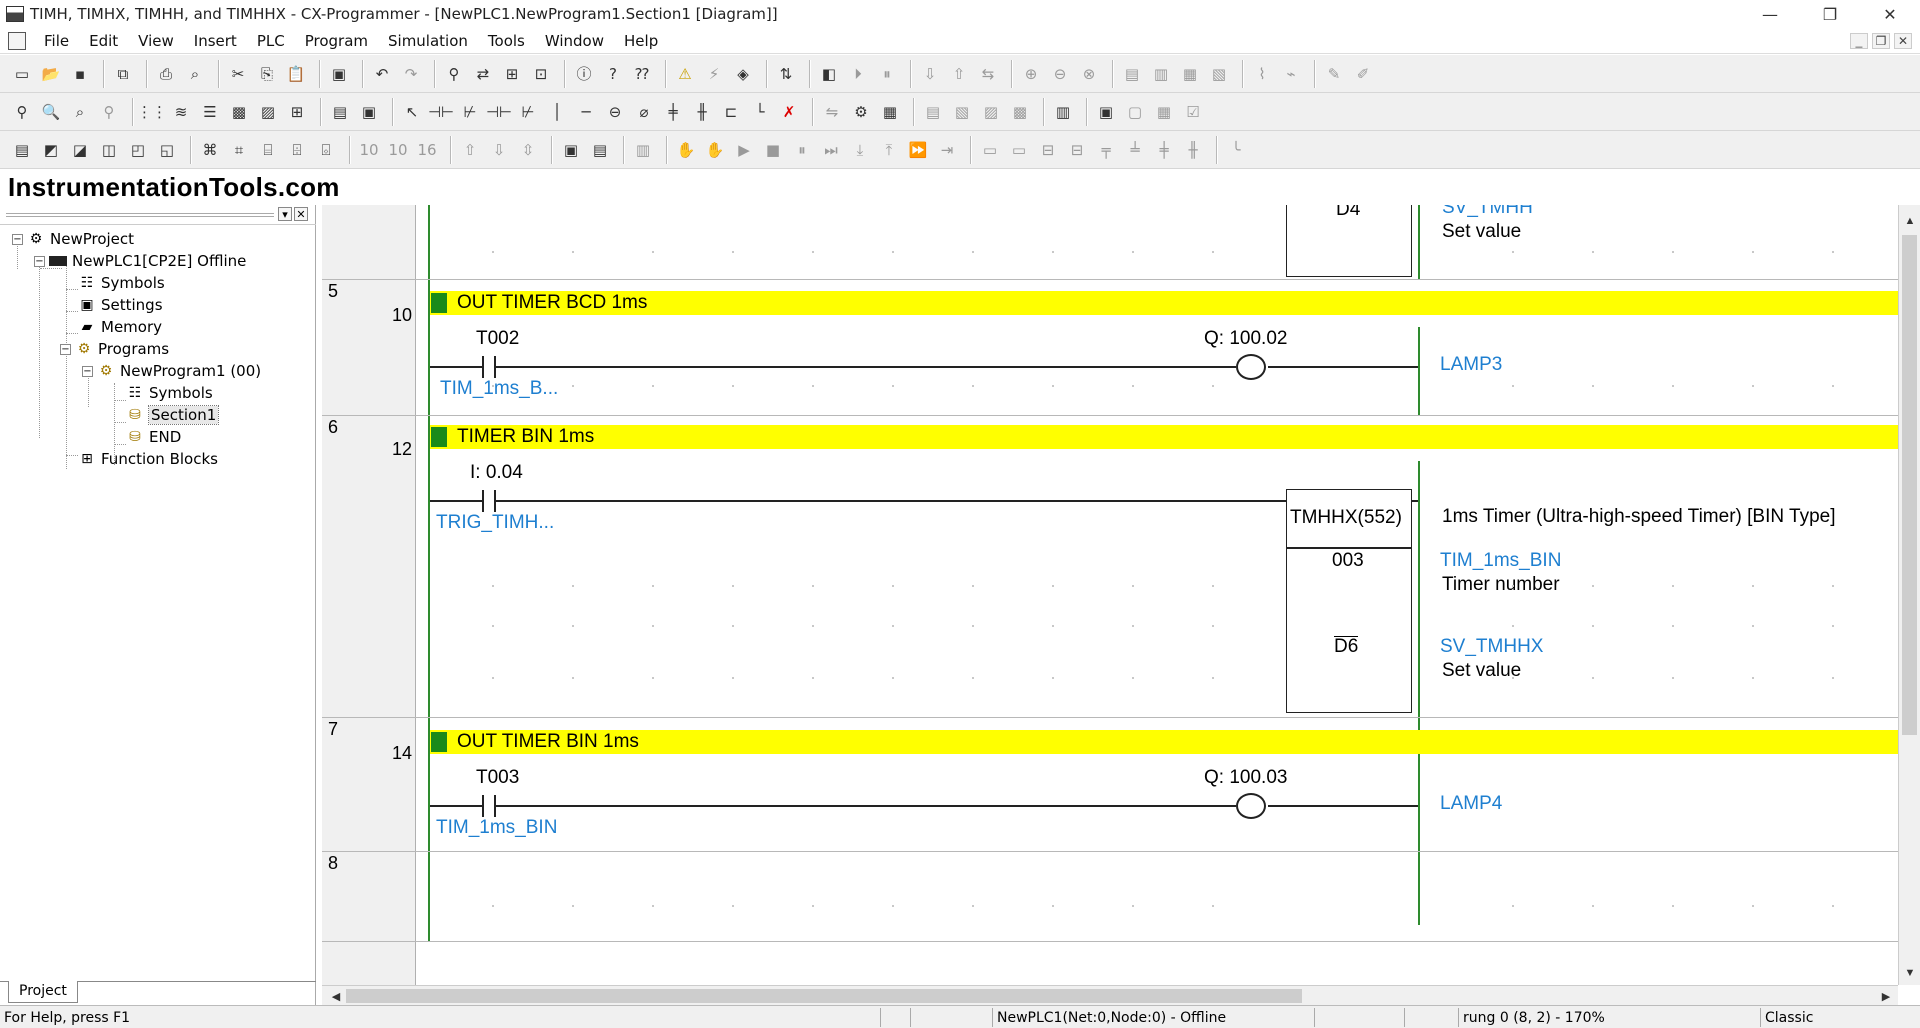 Image resolution: width=1920 pixels, height=1028 pixels. I want to click on view-sfc-icon: ◰, so click(138, 150).